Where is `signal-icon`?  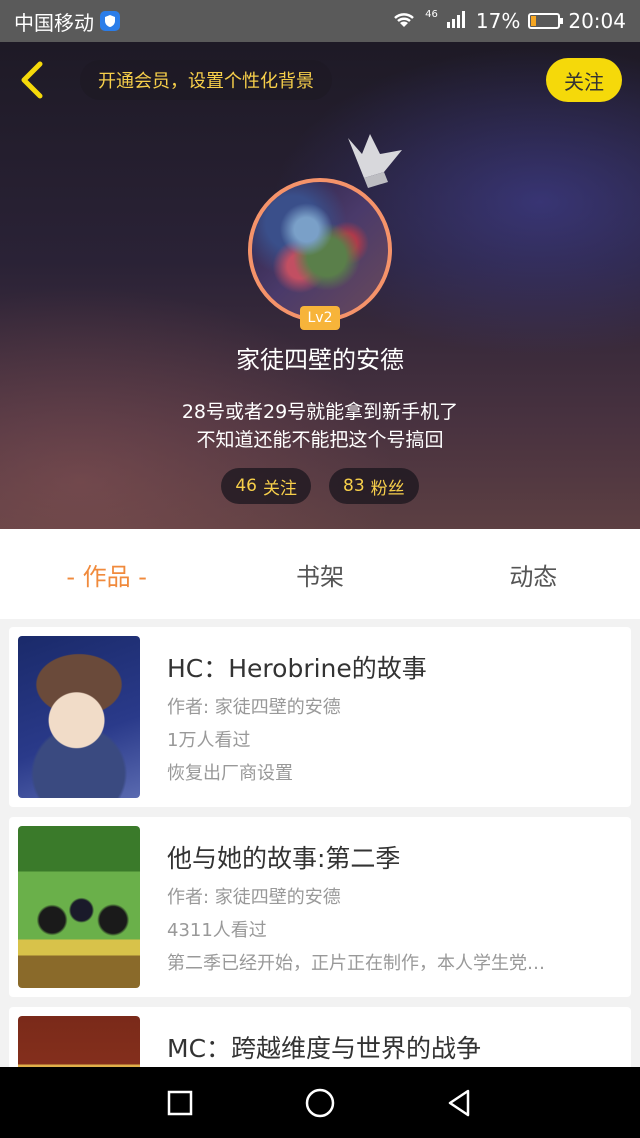
signal-icon is located at coordinates (457, 21).